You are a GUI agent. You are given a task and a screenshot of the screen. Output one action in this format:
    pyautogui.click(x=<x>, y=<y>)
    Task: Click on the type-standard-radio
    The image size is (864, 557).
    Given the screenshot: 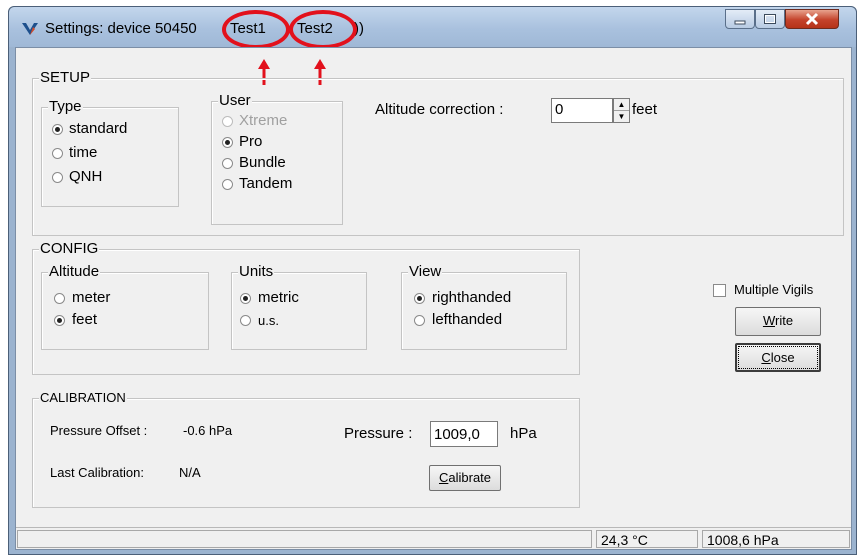 What is the action you would take?
    pyautogui.click(x=57, y=129)
    